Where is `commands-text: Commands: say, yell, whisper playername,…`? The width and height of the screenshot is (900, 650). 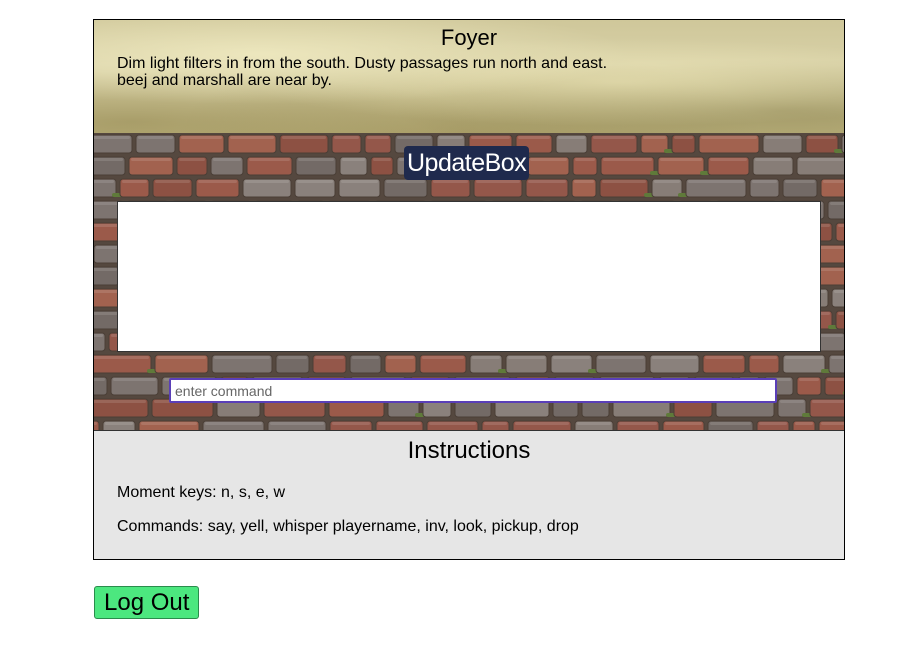
commands-text: Commands: say, yell, whisper playername,… is located at coordinates (348, 526).